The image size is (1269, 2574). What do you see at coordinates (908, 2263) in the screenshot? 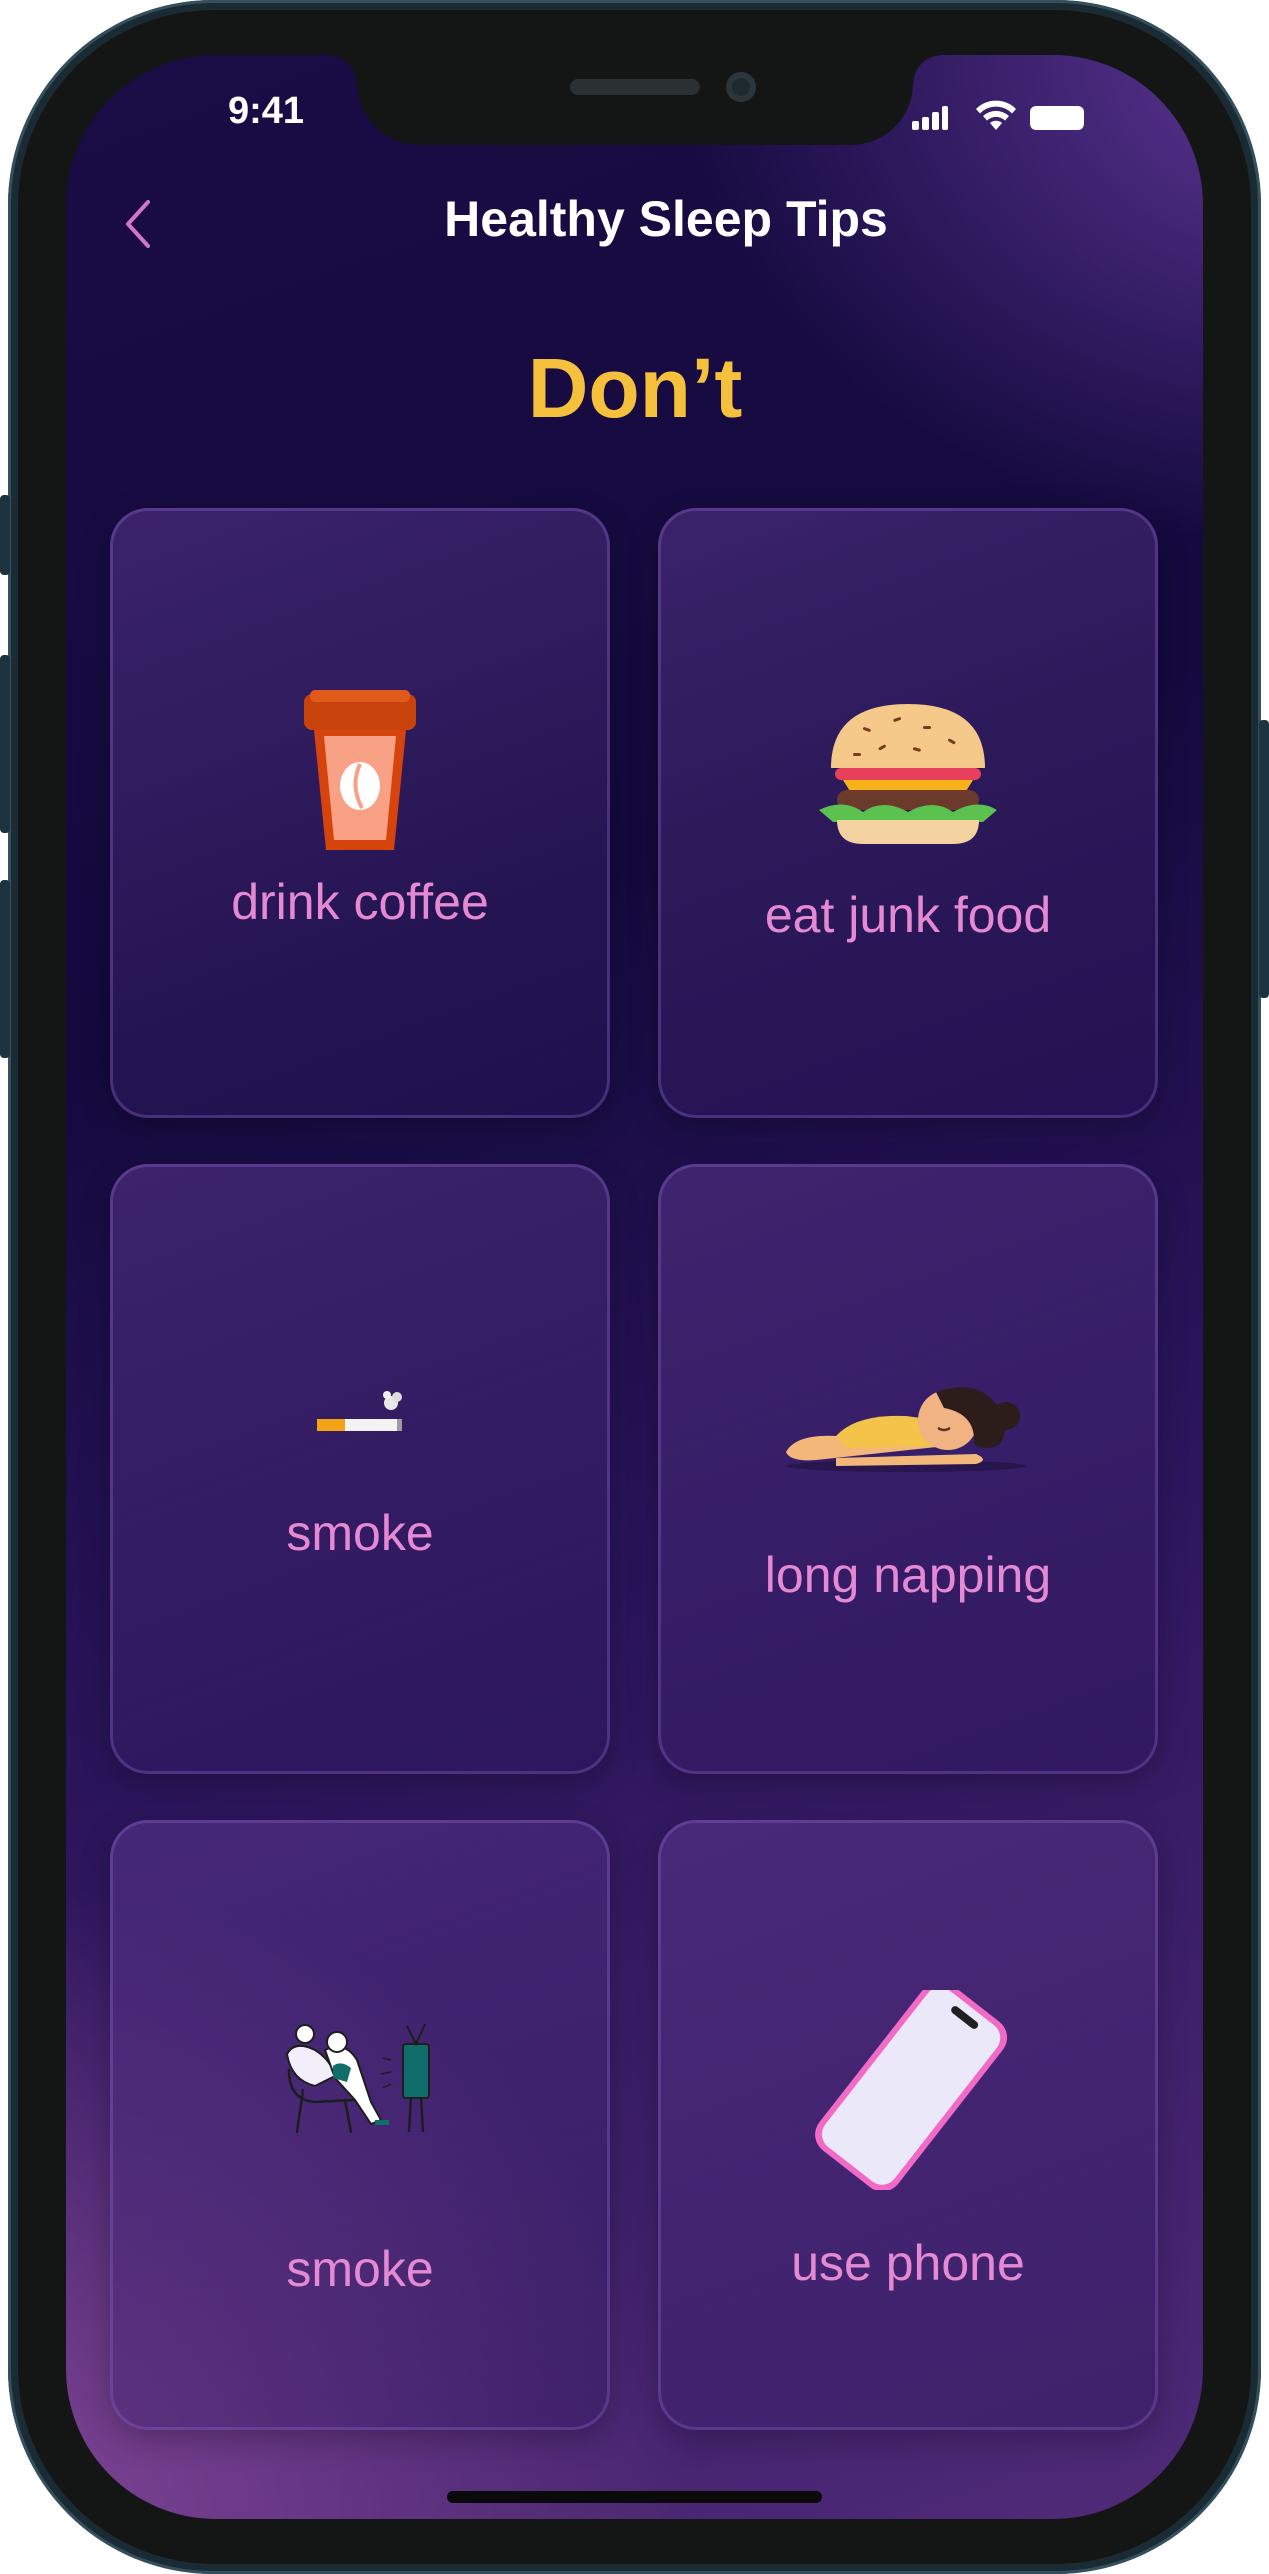
I see `tip-label: use phone` at bounding box center [908, 2263].